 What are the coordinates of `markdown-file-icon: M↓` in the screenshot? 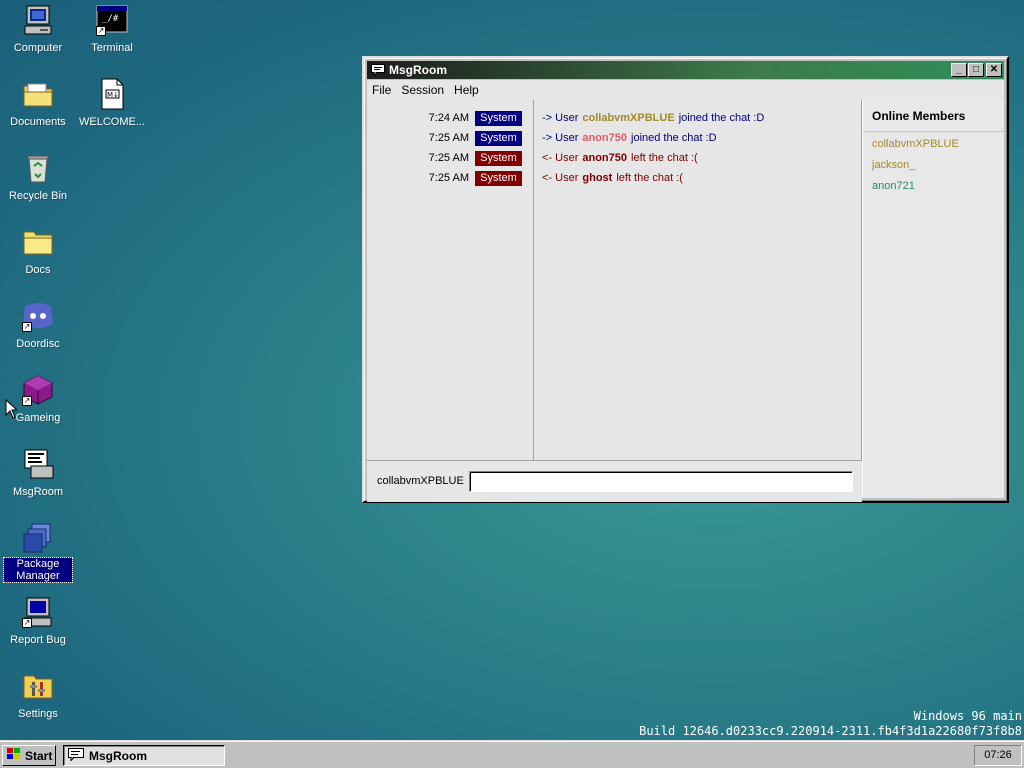 It's located at (112, 94).